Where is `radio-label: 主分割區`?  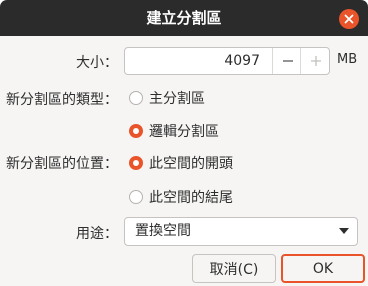 radio-label: 主分割區 is located at coordinates (177, 99).